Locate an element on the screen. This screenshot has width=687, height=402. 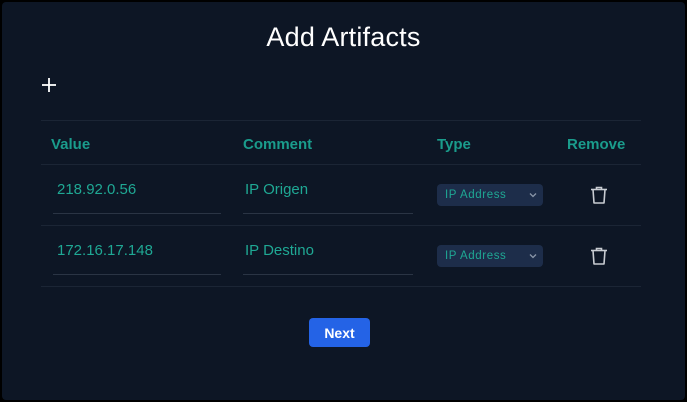
plus-icon is located at coordinates (49, 85).